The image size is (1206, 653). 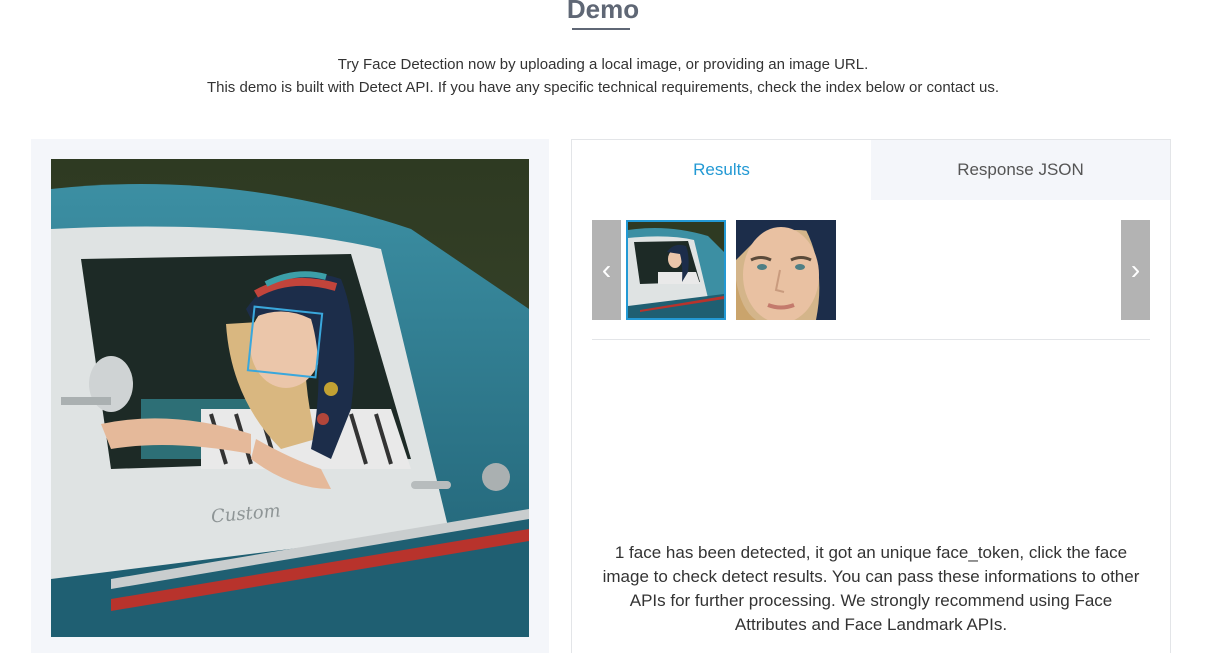 What do you see at coordinates (1020, 170) in the screenshot?
I see `tab-response-json: Response JSON` at bounding box center [1020, 170].